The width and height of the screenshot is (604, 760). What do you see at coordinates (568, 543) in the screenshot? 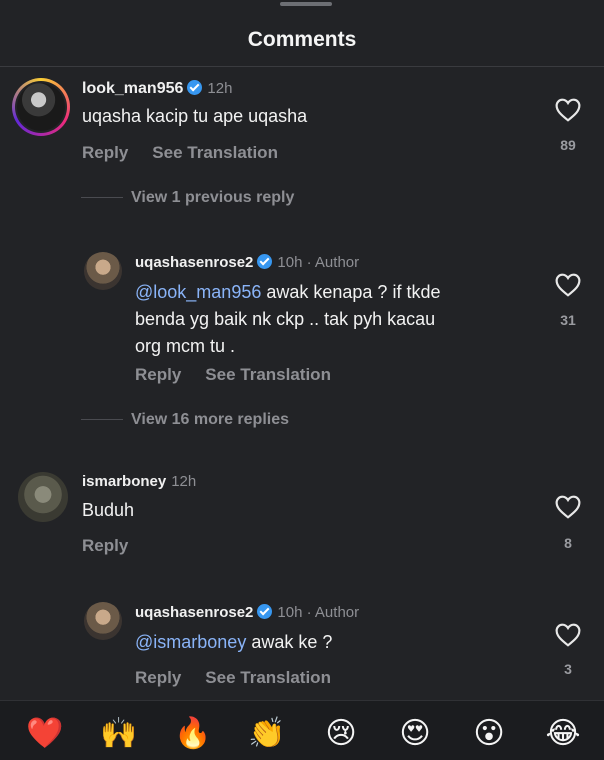
I see `like-count: 8` at bounding box center [568, 543].